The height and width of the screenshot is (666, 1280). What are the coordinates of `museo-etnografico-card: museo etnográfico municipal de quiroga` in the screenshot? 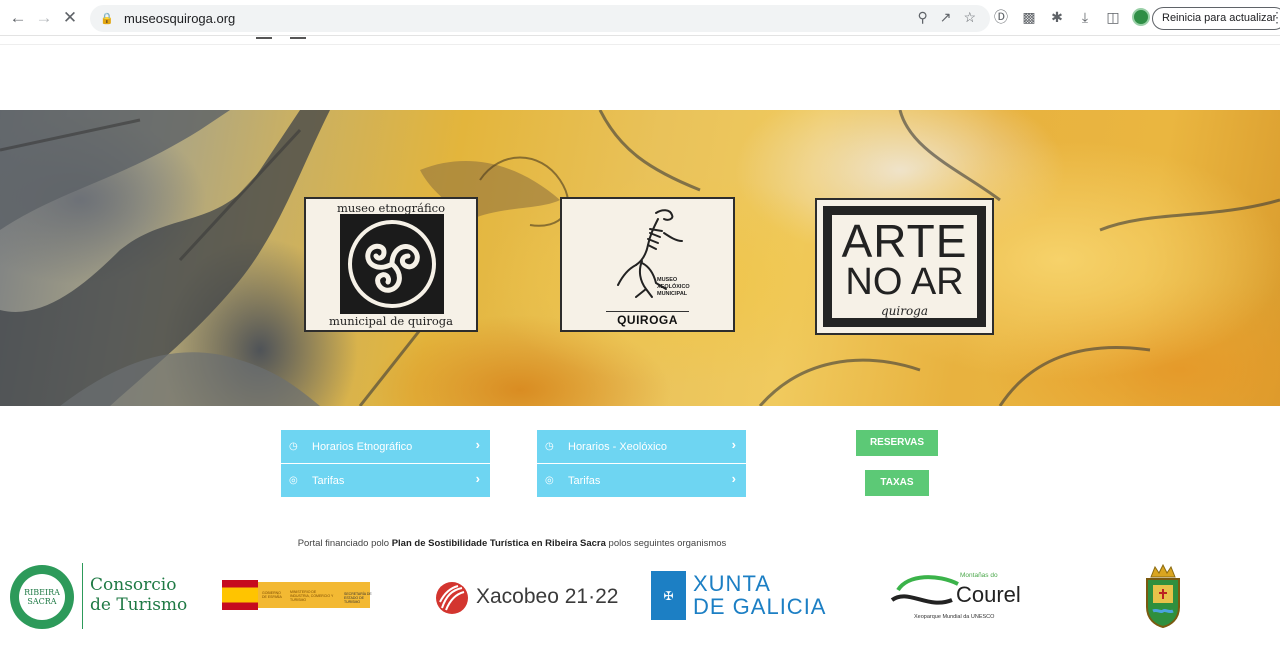 It's located at (391, 264).